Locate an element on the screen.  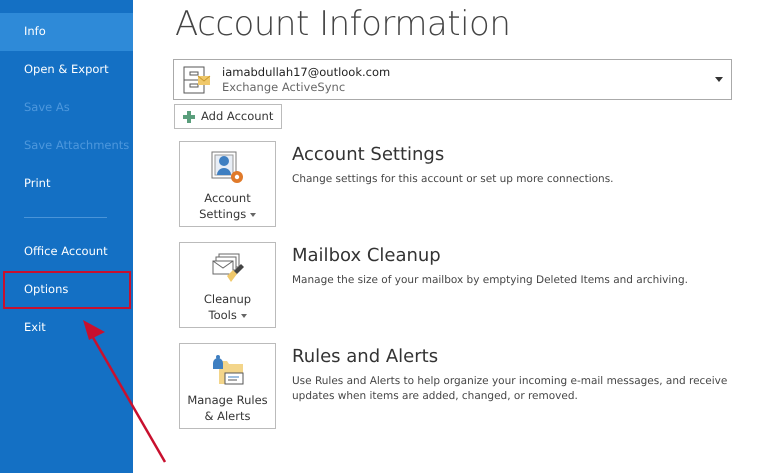
account-dropdown: iamabdullah17@outlook.com Exchange ActiveSync is located at coordinates (452, 79).